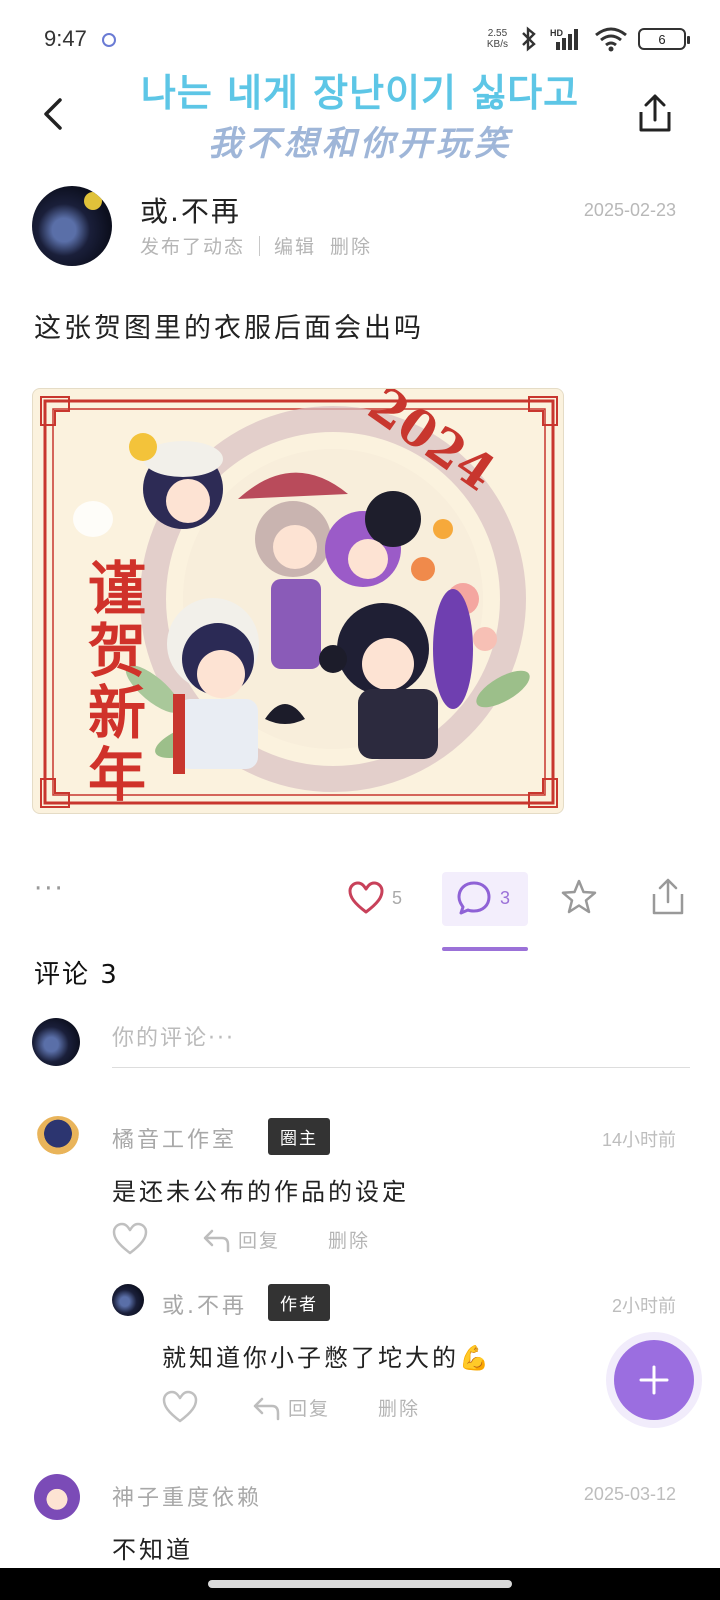 This screenshot has height=1600, width=720. What do you see at coordinates (56, 1042) in the screenshot?
I see `my-avatar` at bounding box center [56, 1042].